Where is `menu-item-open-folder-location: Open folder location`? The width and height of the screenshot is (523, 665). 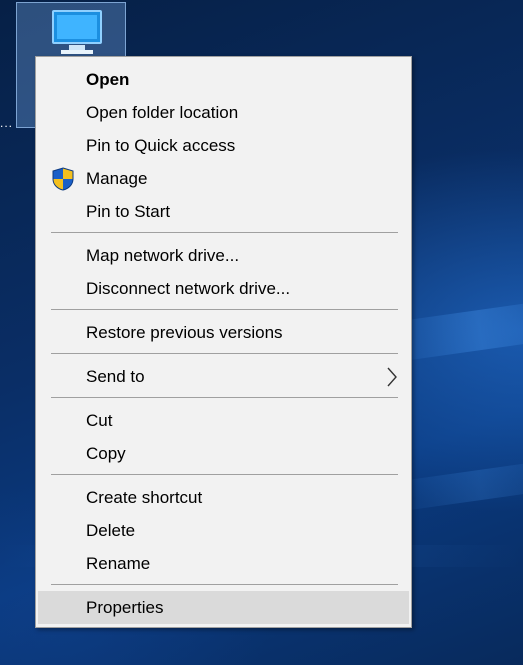 menu-item-open-folder-location: Open folder location is located at coordinates (223, 112).